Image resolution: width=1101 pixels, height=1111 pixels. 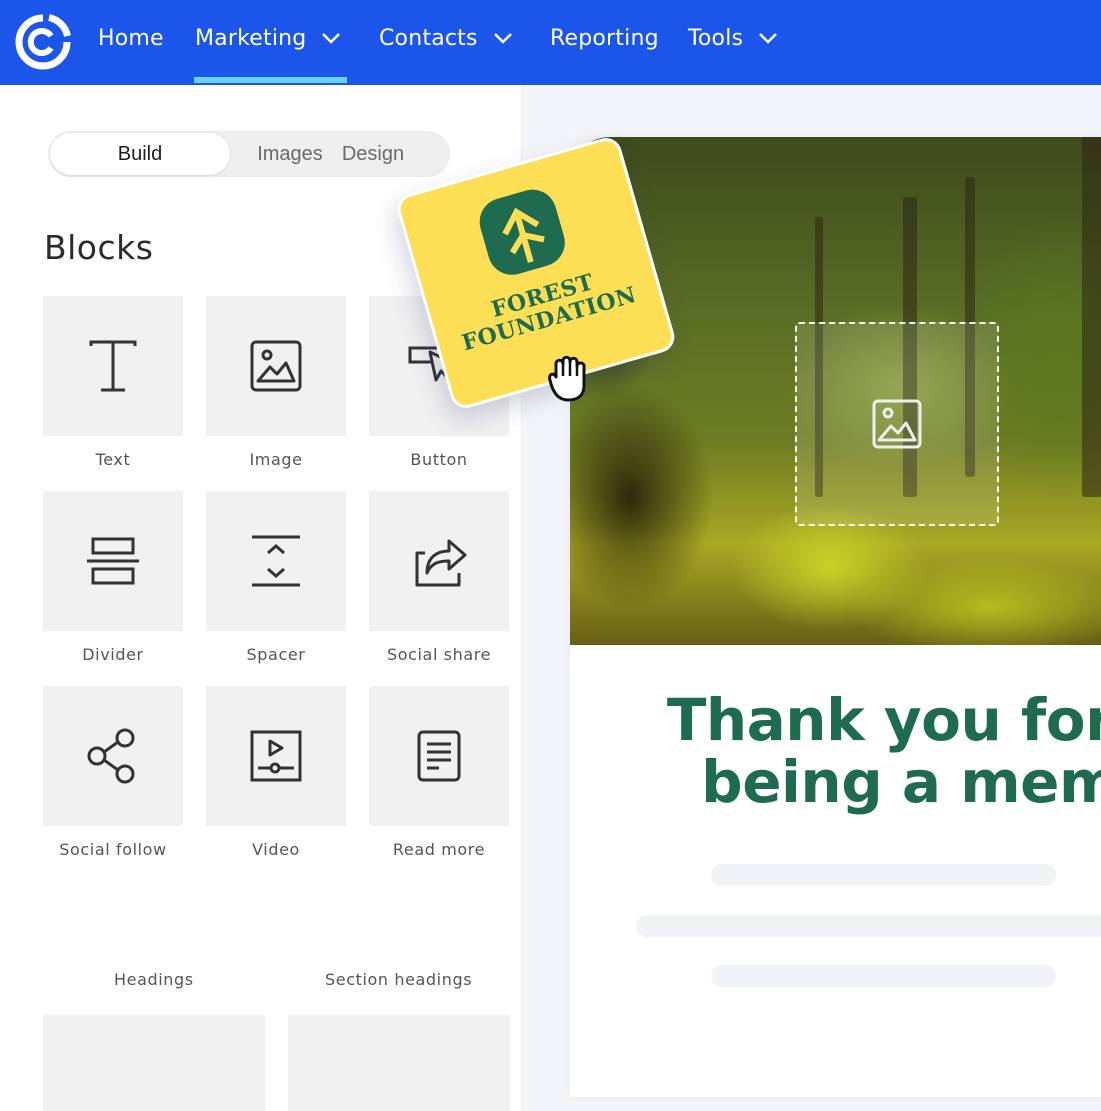 I want to click on block-text: Text, so click(x=113, y=382).